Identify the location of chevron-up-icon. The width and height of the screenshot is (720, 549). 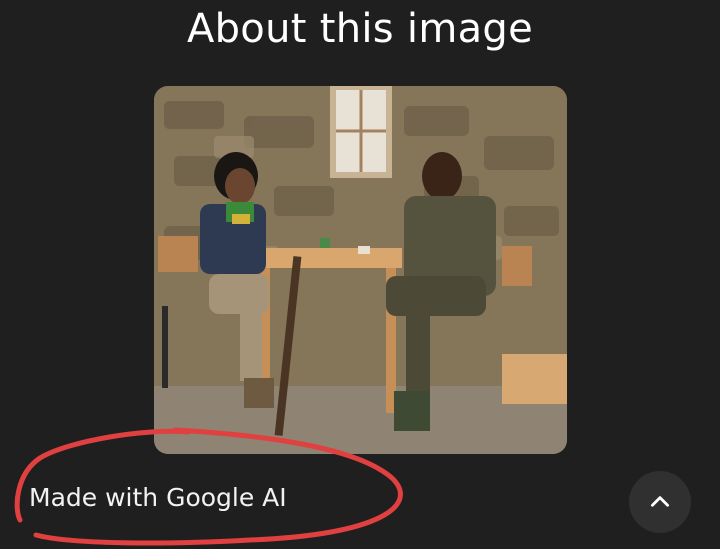
(660, 501).